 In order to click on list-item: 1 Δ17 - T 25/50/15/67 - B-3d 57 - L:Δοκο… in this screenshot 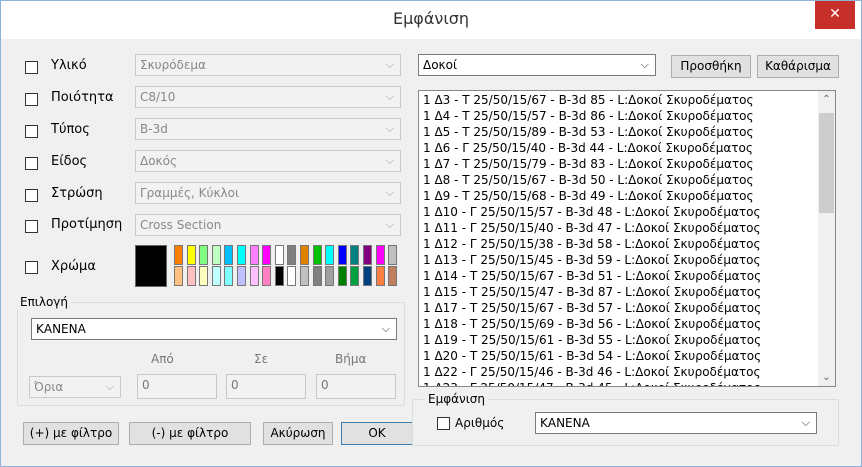, I will do `click(619, 308)`.